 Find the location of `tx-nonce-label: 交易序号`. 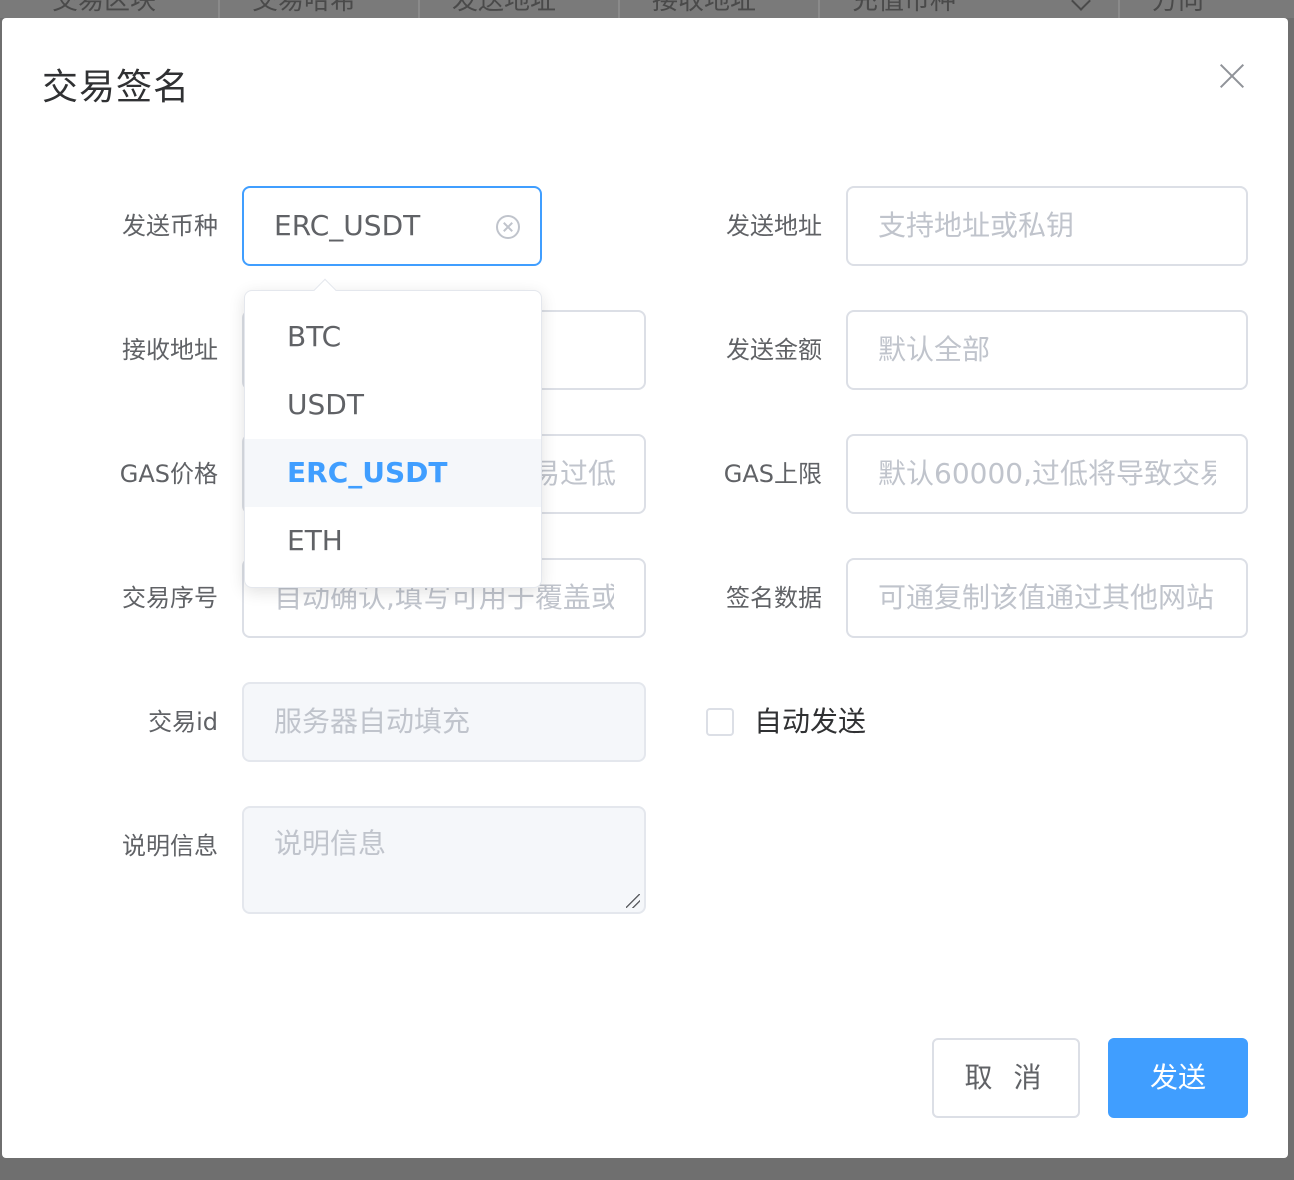

tx-nonce-label: 交易序号 is located at coordinates (170, 598).